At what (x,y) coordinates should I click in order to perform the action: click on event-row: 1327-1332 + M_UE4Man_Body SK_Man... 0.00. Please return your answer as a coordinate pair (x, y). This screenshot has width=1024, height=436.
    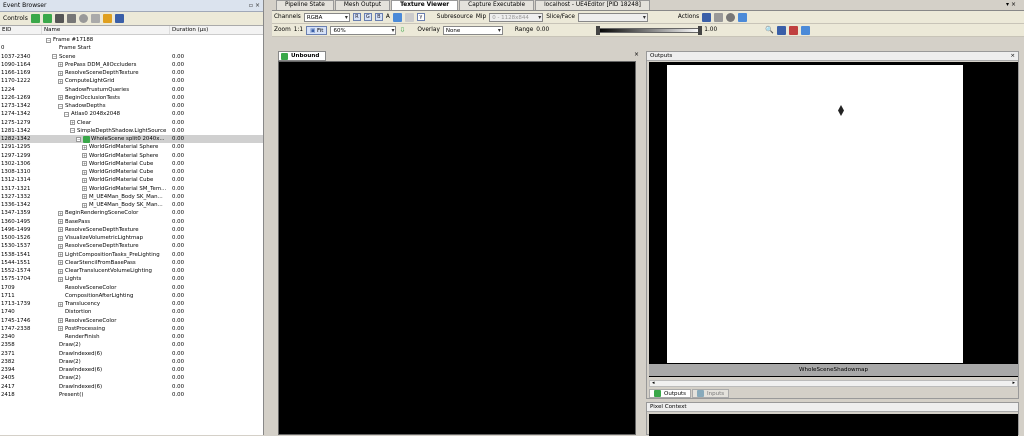
    Looking at the image, I should click on (131, 197).